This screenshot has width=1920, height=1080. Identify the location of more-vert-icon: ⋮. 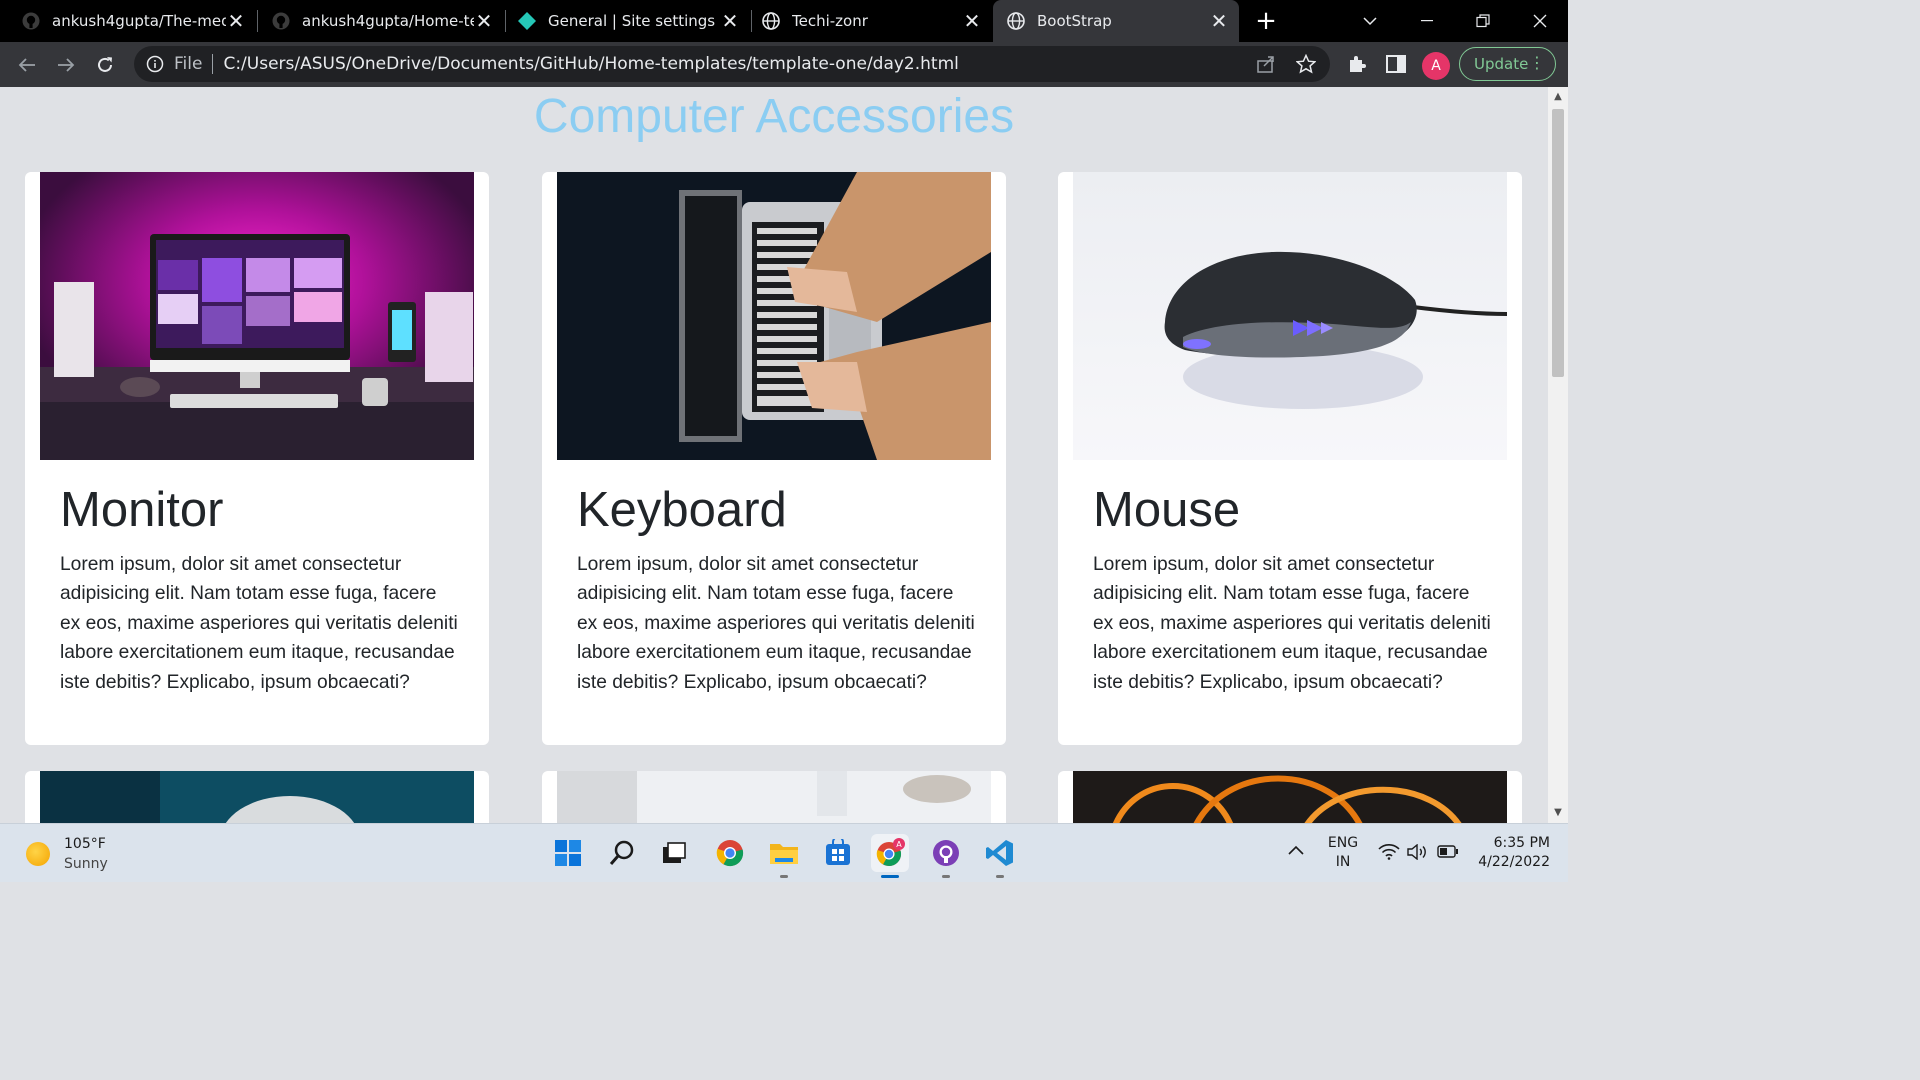
(1537, 63).